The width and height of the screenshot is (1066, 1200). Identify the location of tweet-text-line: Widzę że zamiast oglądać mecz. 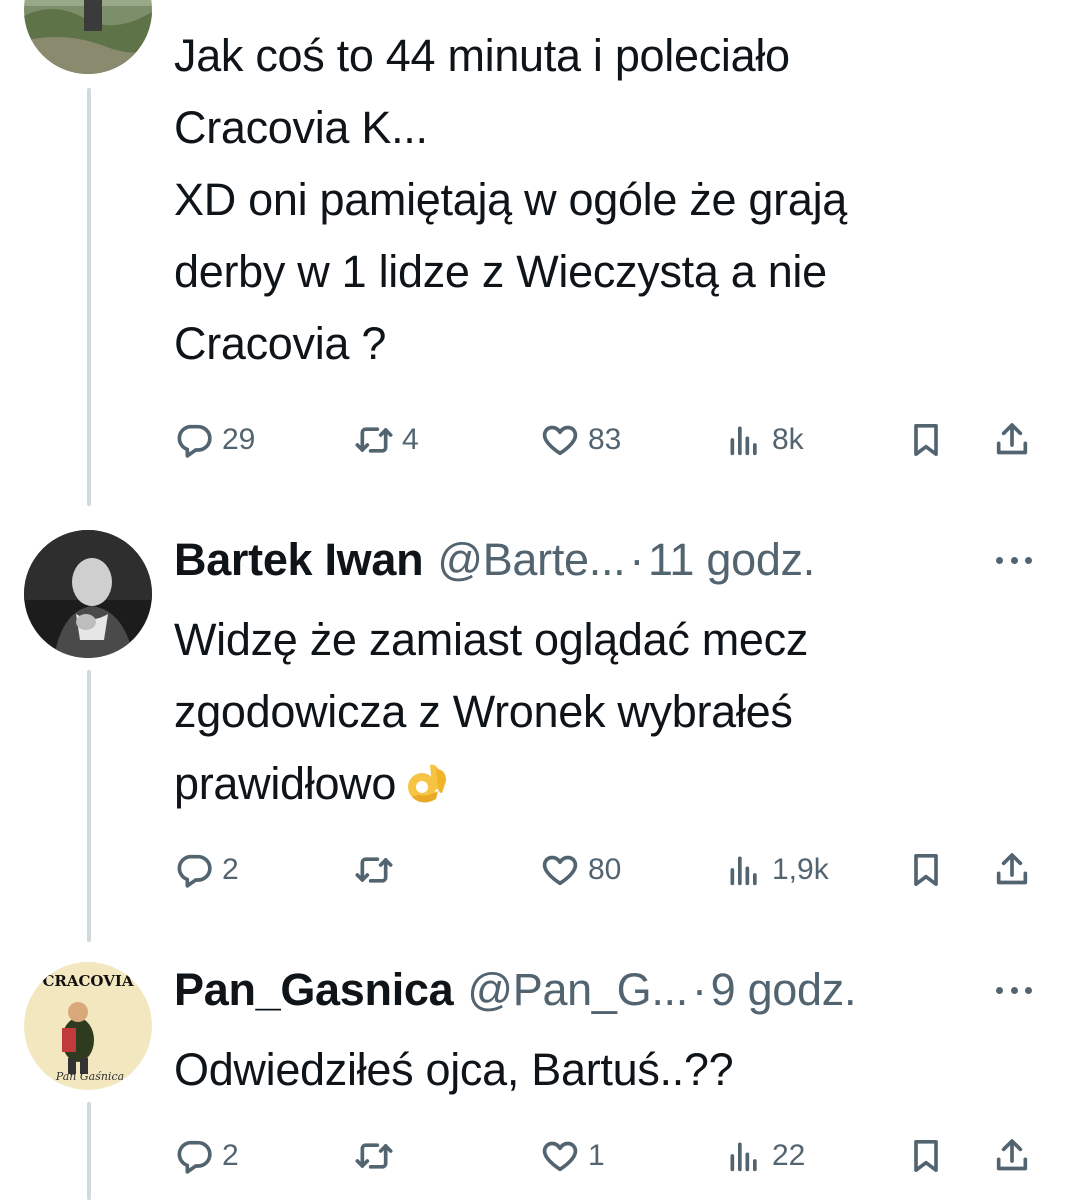
(491, 639).